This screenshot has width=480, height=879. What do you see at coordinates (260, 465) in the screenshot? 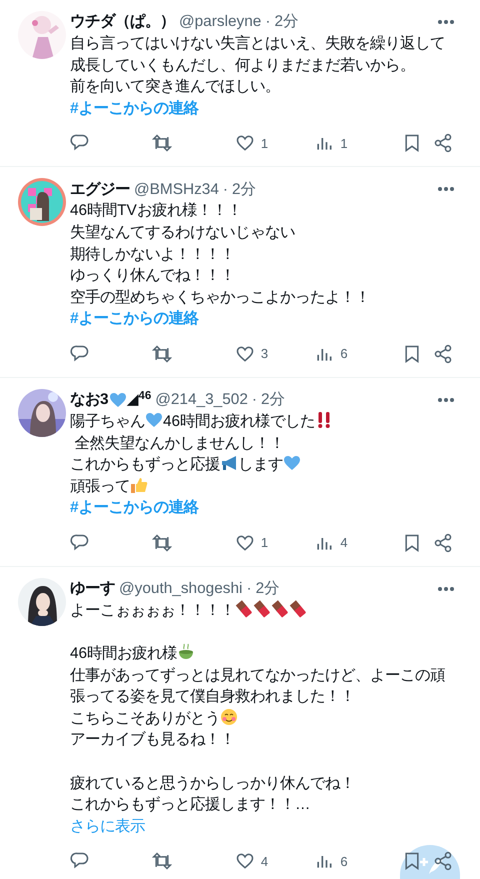
I see `post-text: します` at bounding box center [260, 465].